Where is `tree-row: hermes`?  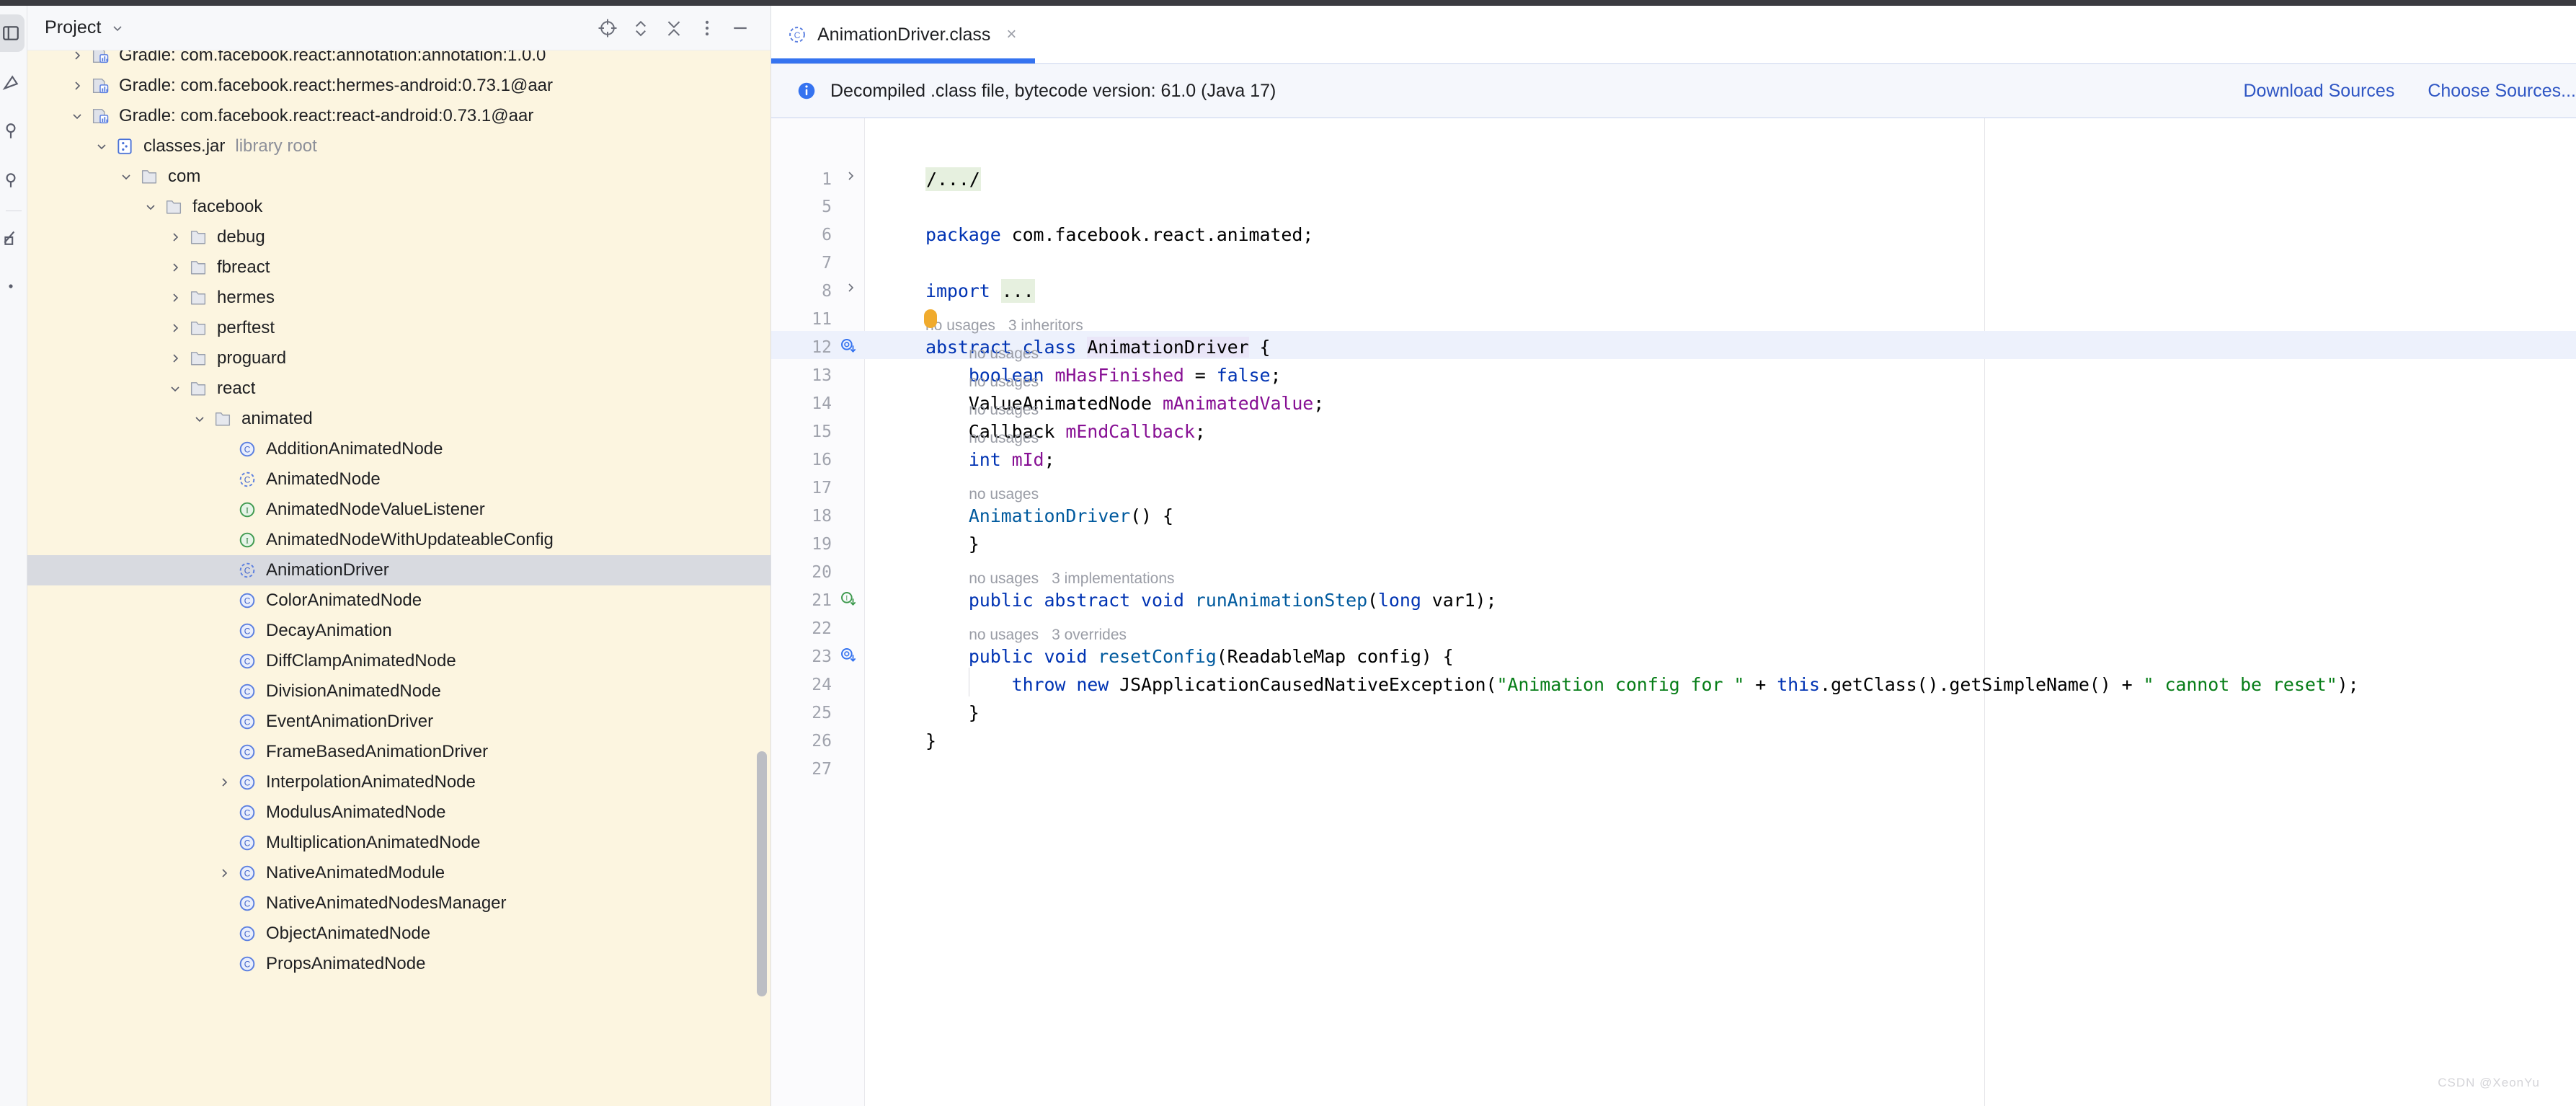 tree-row: hermes is located at coordinates (398, 298).